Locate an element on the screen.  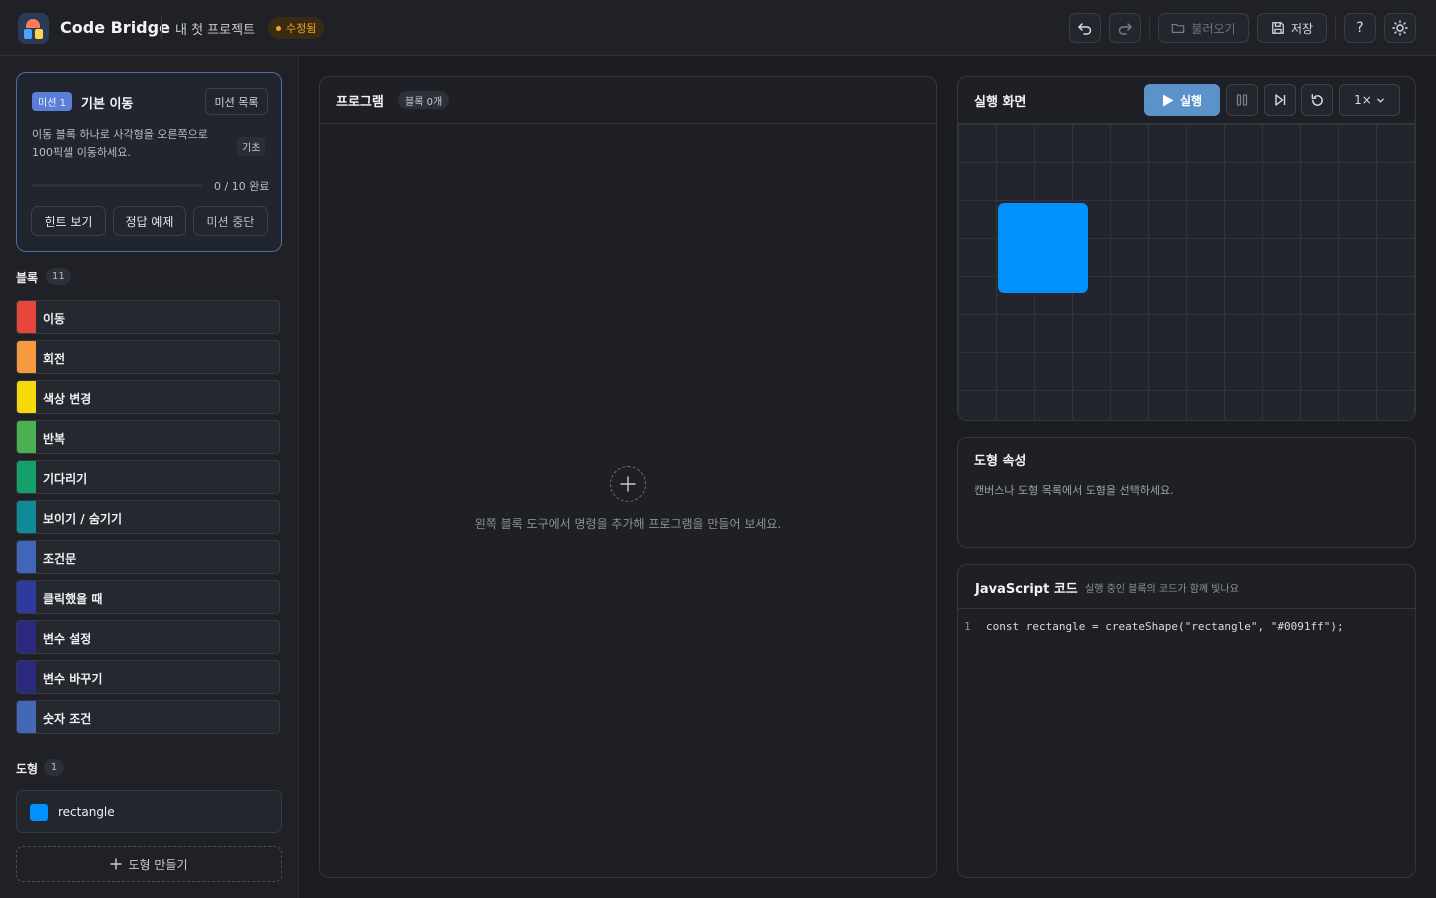
blocks-count-badge: 11 is located at coordinates (58, 276).